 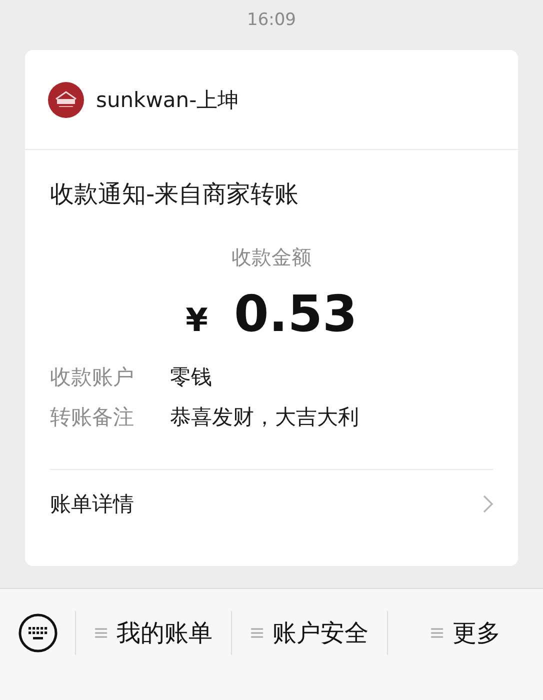 What do you see at coordinates (66, 100) in the screenshot?
I see `merchant-logo-icon` at bounding box center [66, 100].